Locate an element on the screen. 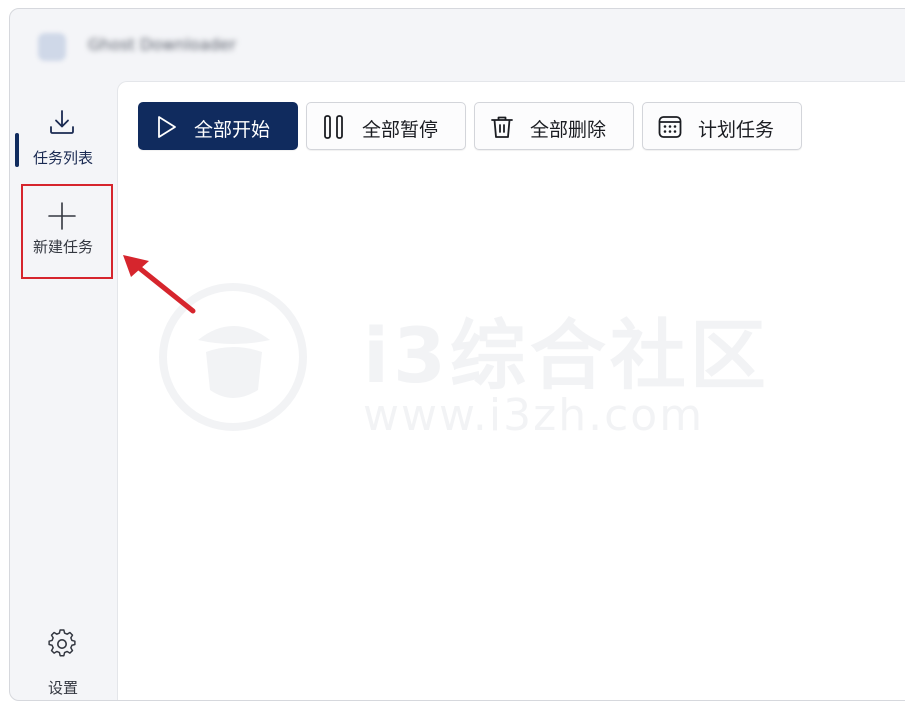 The height and width of the screenshot is (713, 905). annotation-arrow-icon is located at coordinates (159, 284).